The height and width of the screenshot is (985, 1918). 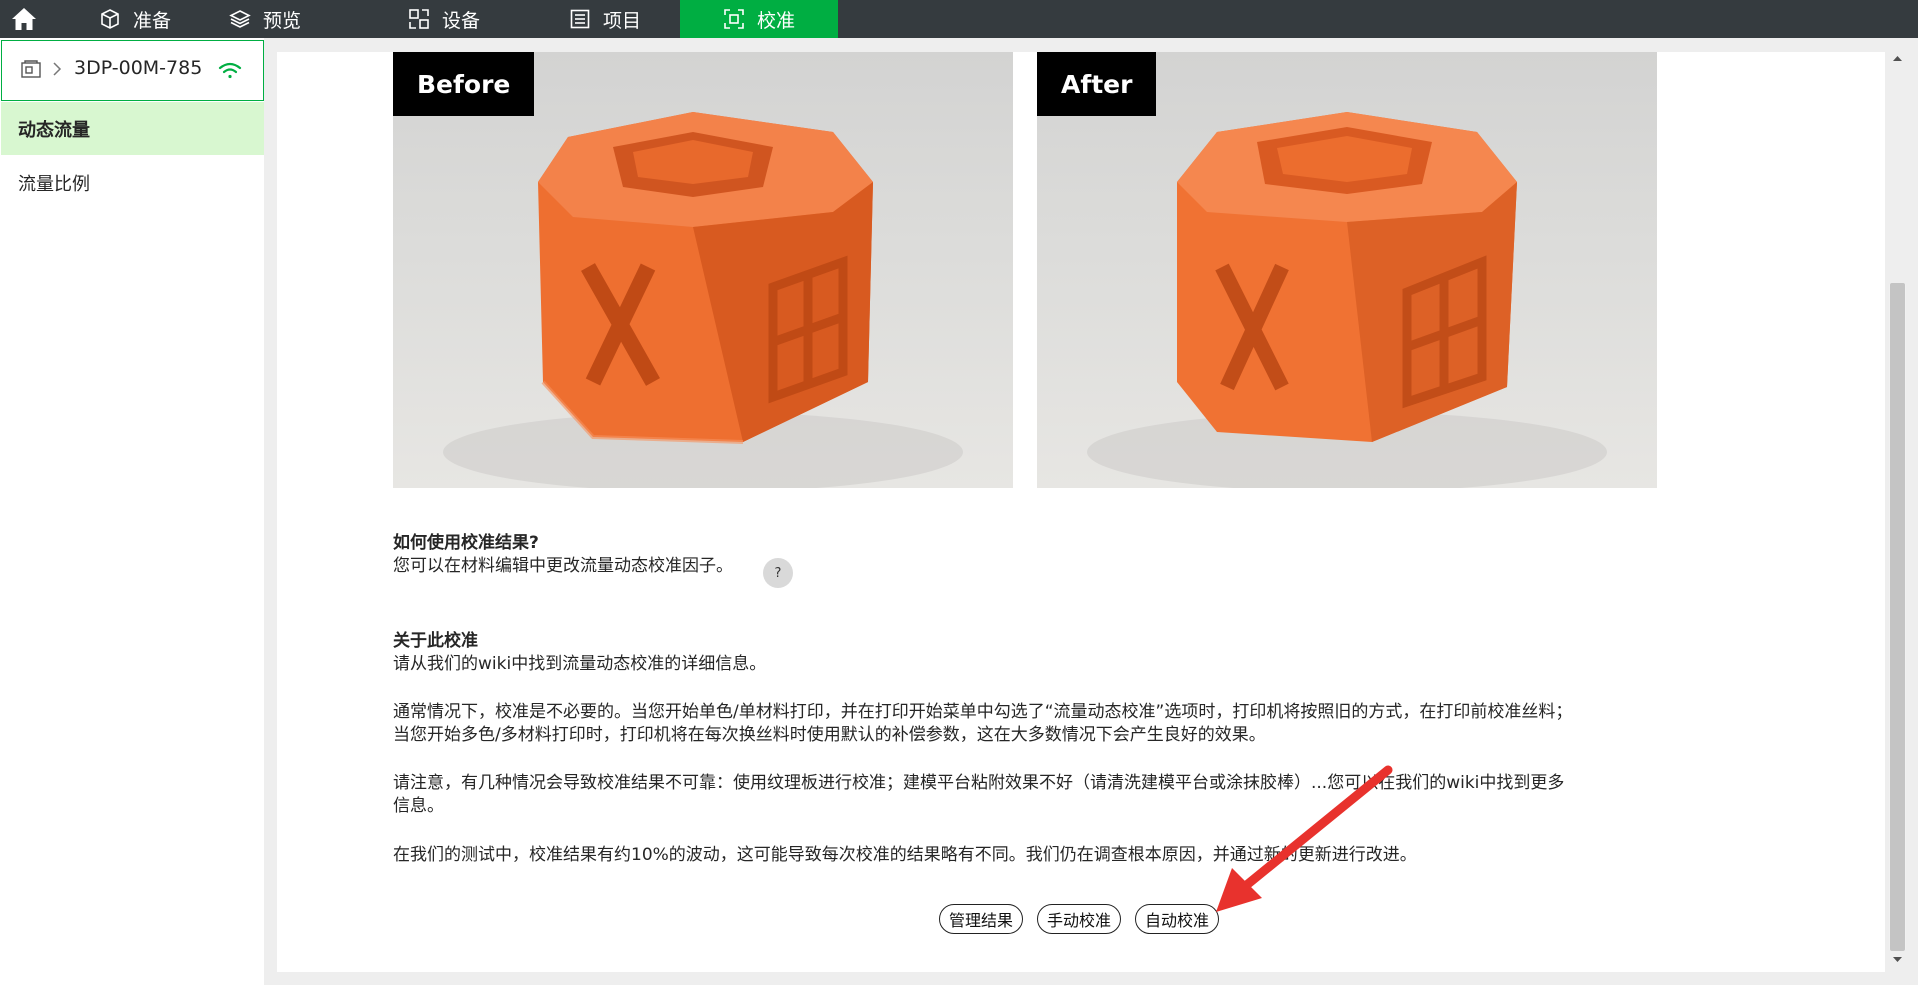 What do you see at coordinates (1897, 959) in the screenshot?
I see `scroll-down-arrow-icon` at bounding box center [1897, 959].